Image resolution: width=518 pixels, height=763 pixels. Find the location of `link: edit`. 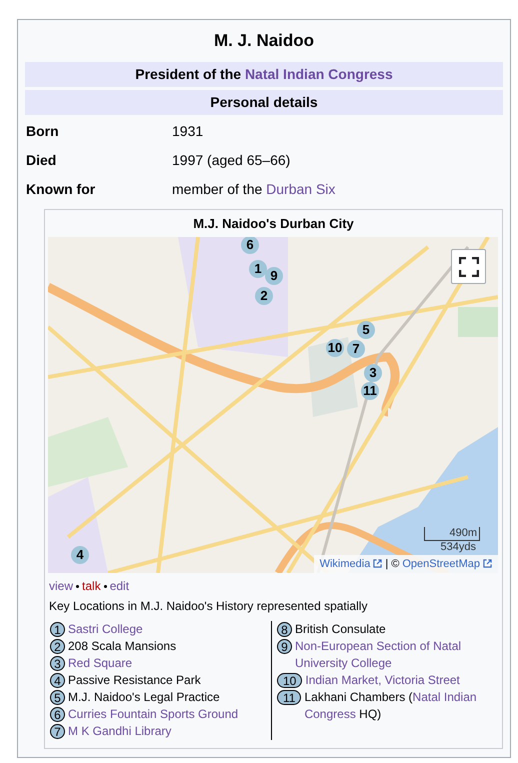

link: edit is located at coordinates (120, 586).